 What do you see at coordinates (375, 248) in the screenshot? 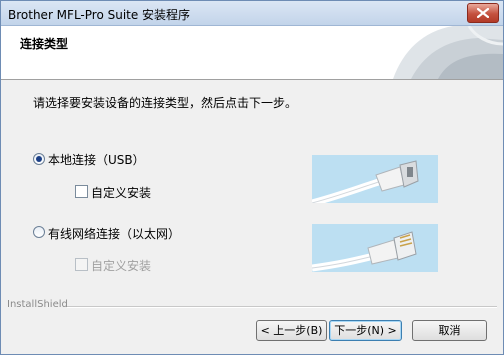
I see `ethernet-cable-image` at bounding box center [375, 248].